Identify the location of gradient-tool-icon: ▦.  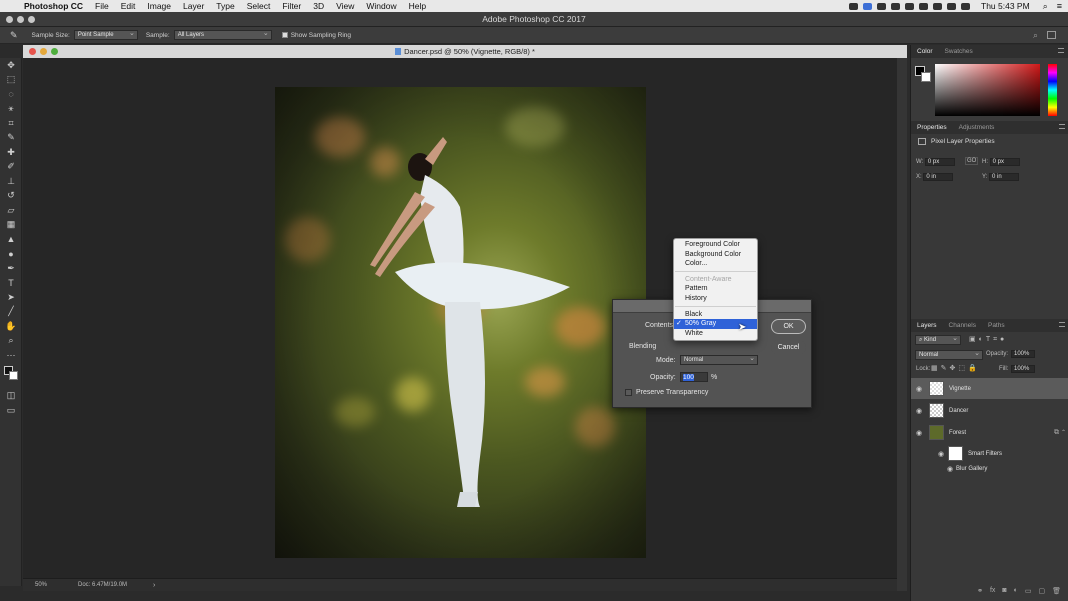
(11, 225).